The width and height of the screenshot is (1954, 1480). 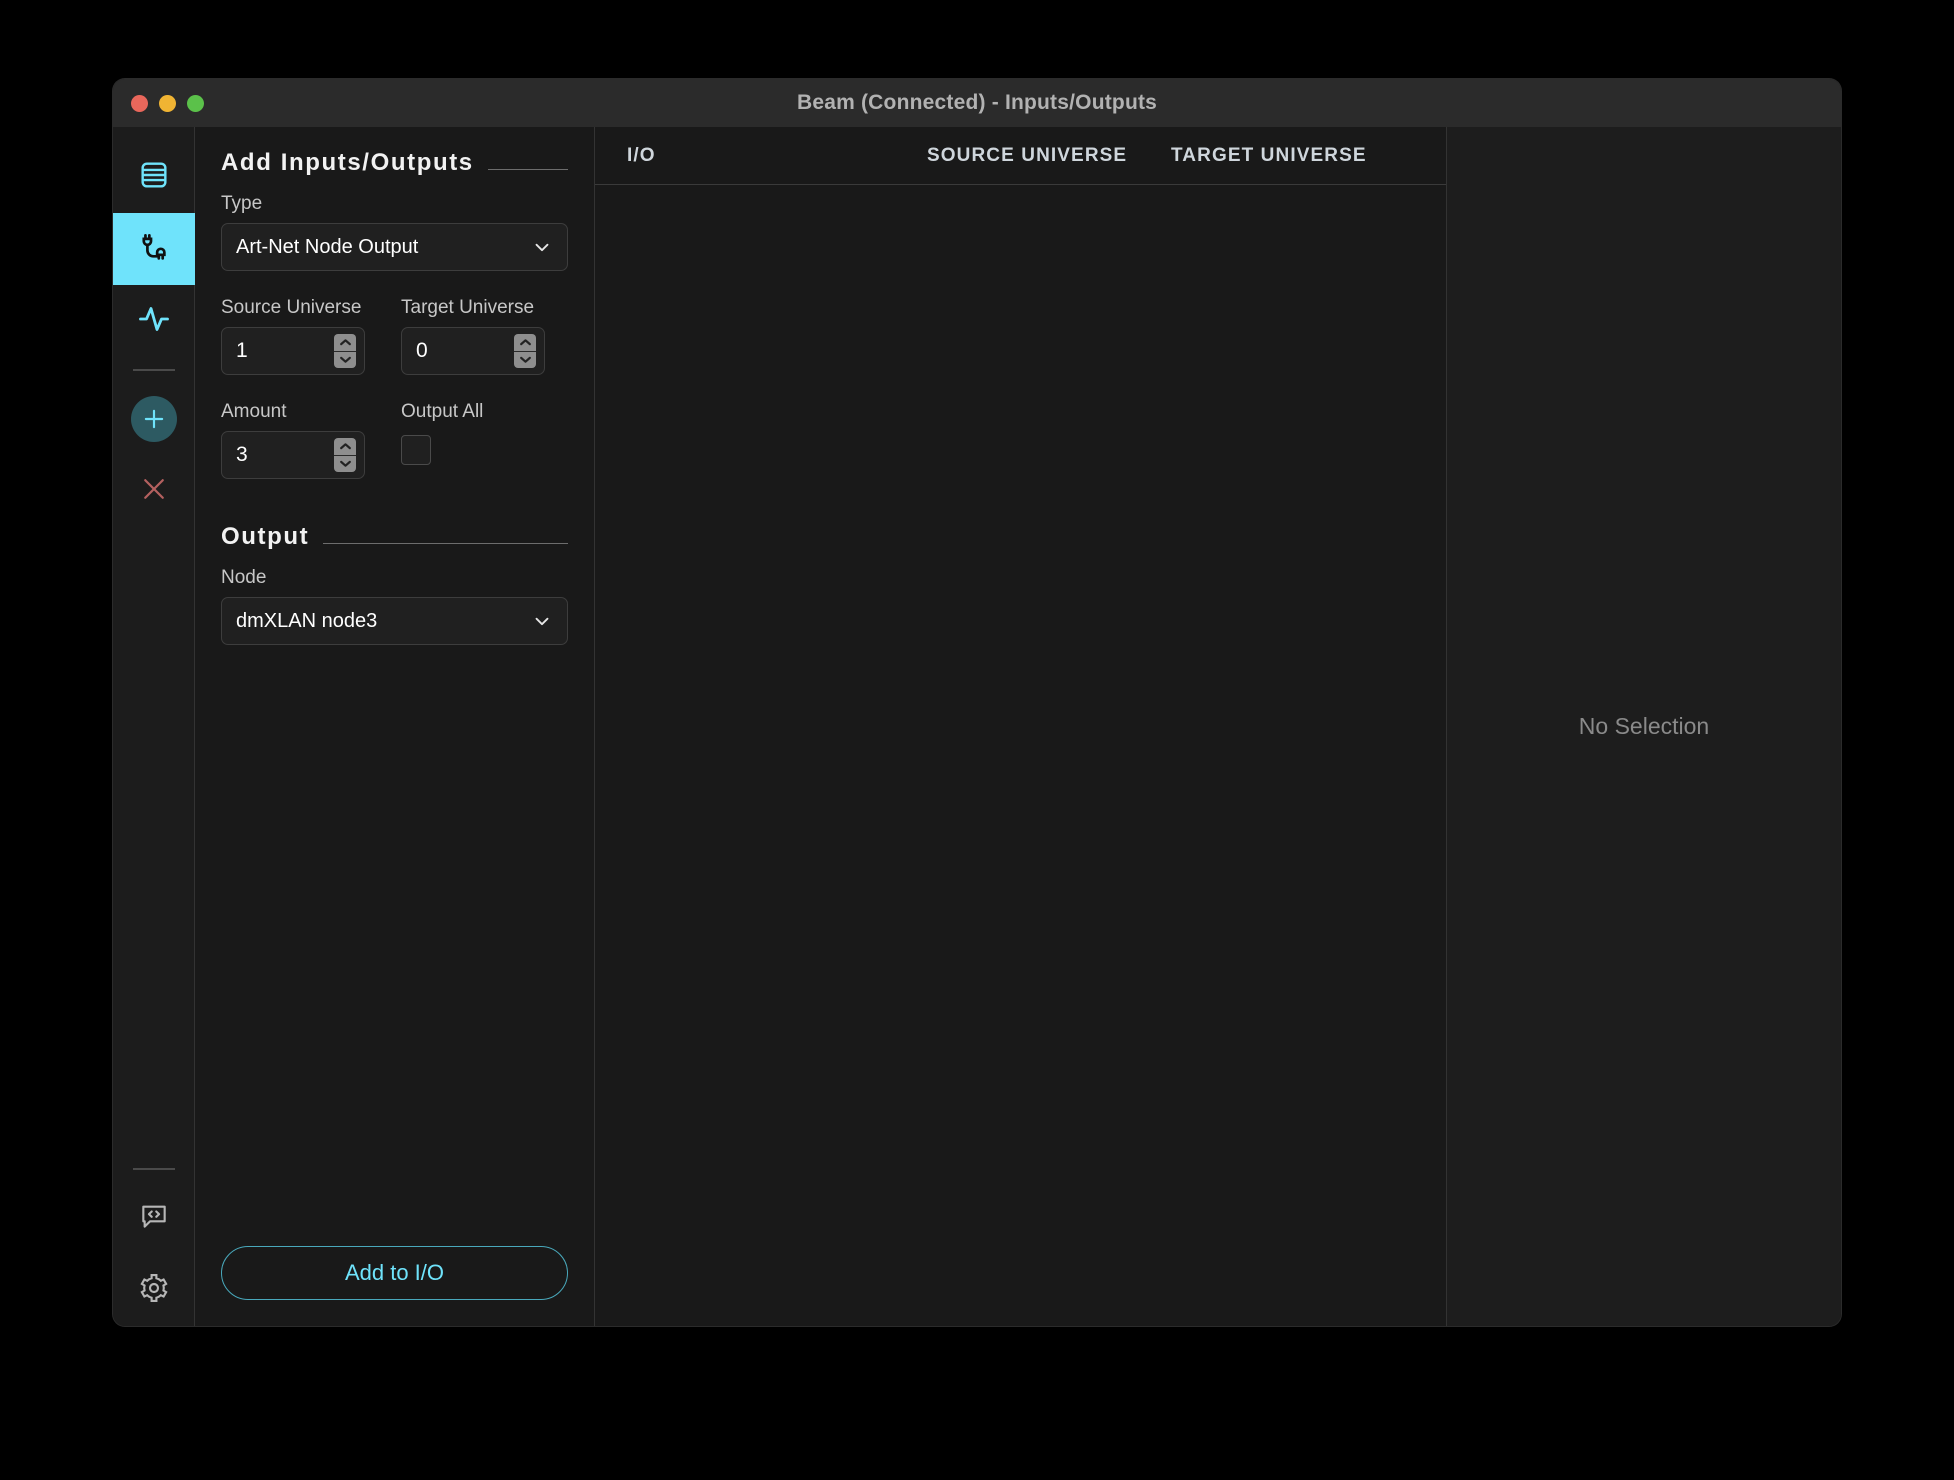 What do you see at coordinates (242, 203) in the screenshot?
I see `type-label: Type` at bounding box center [242, 203].